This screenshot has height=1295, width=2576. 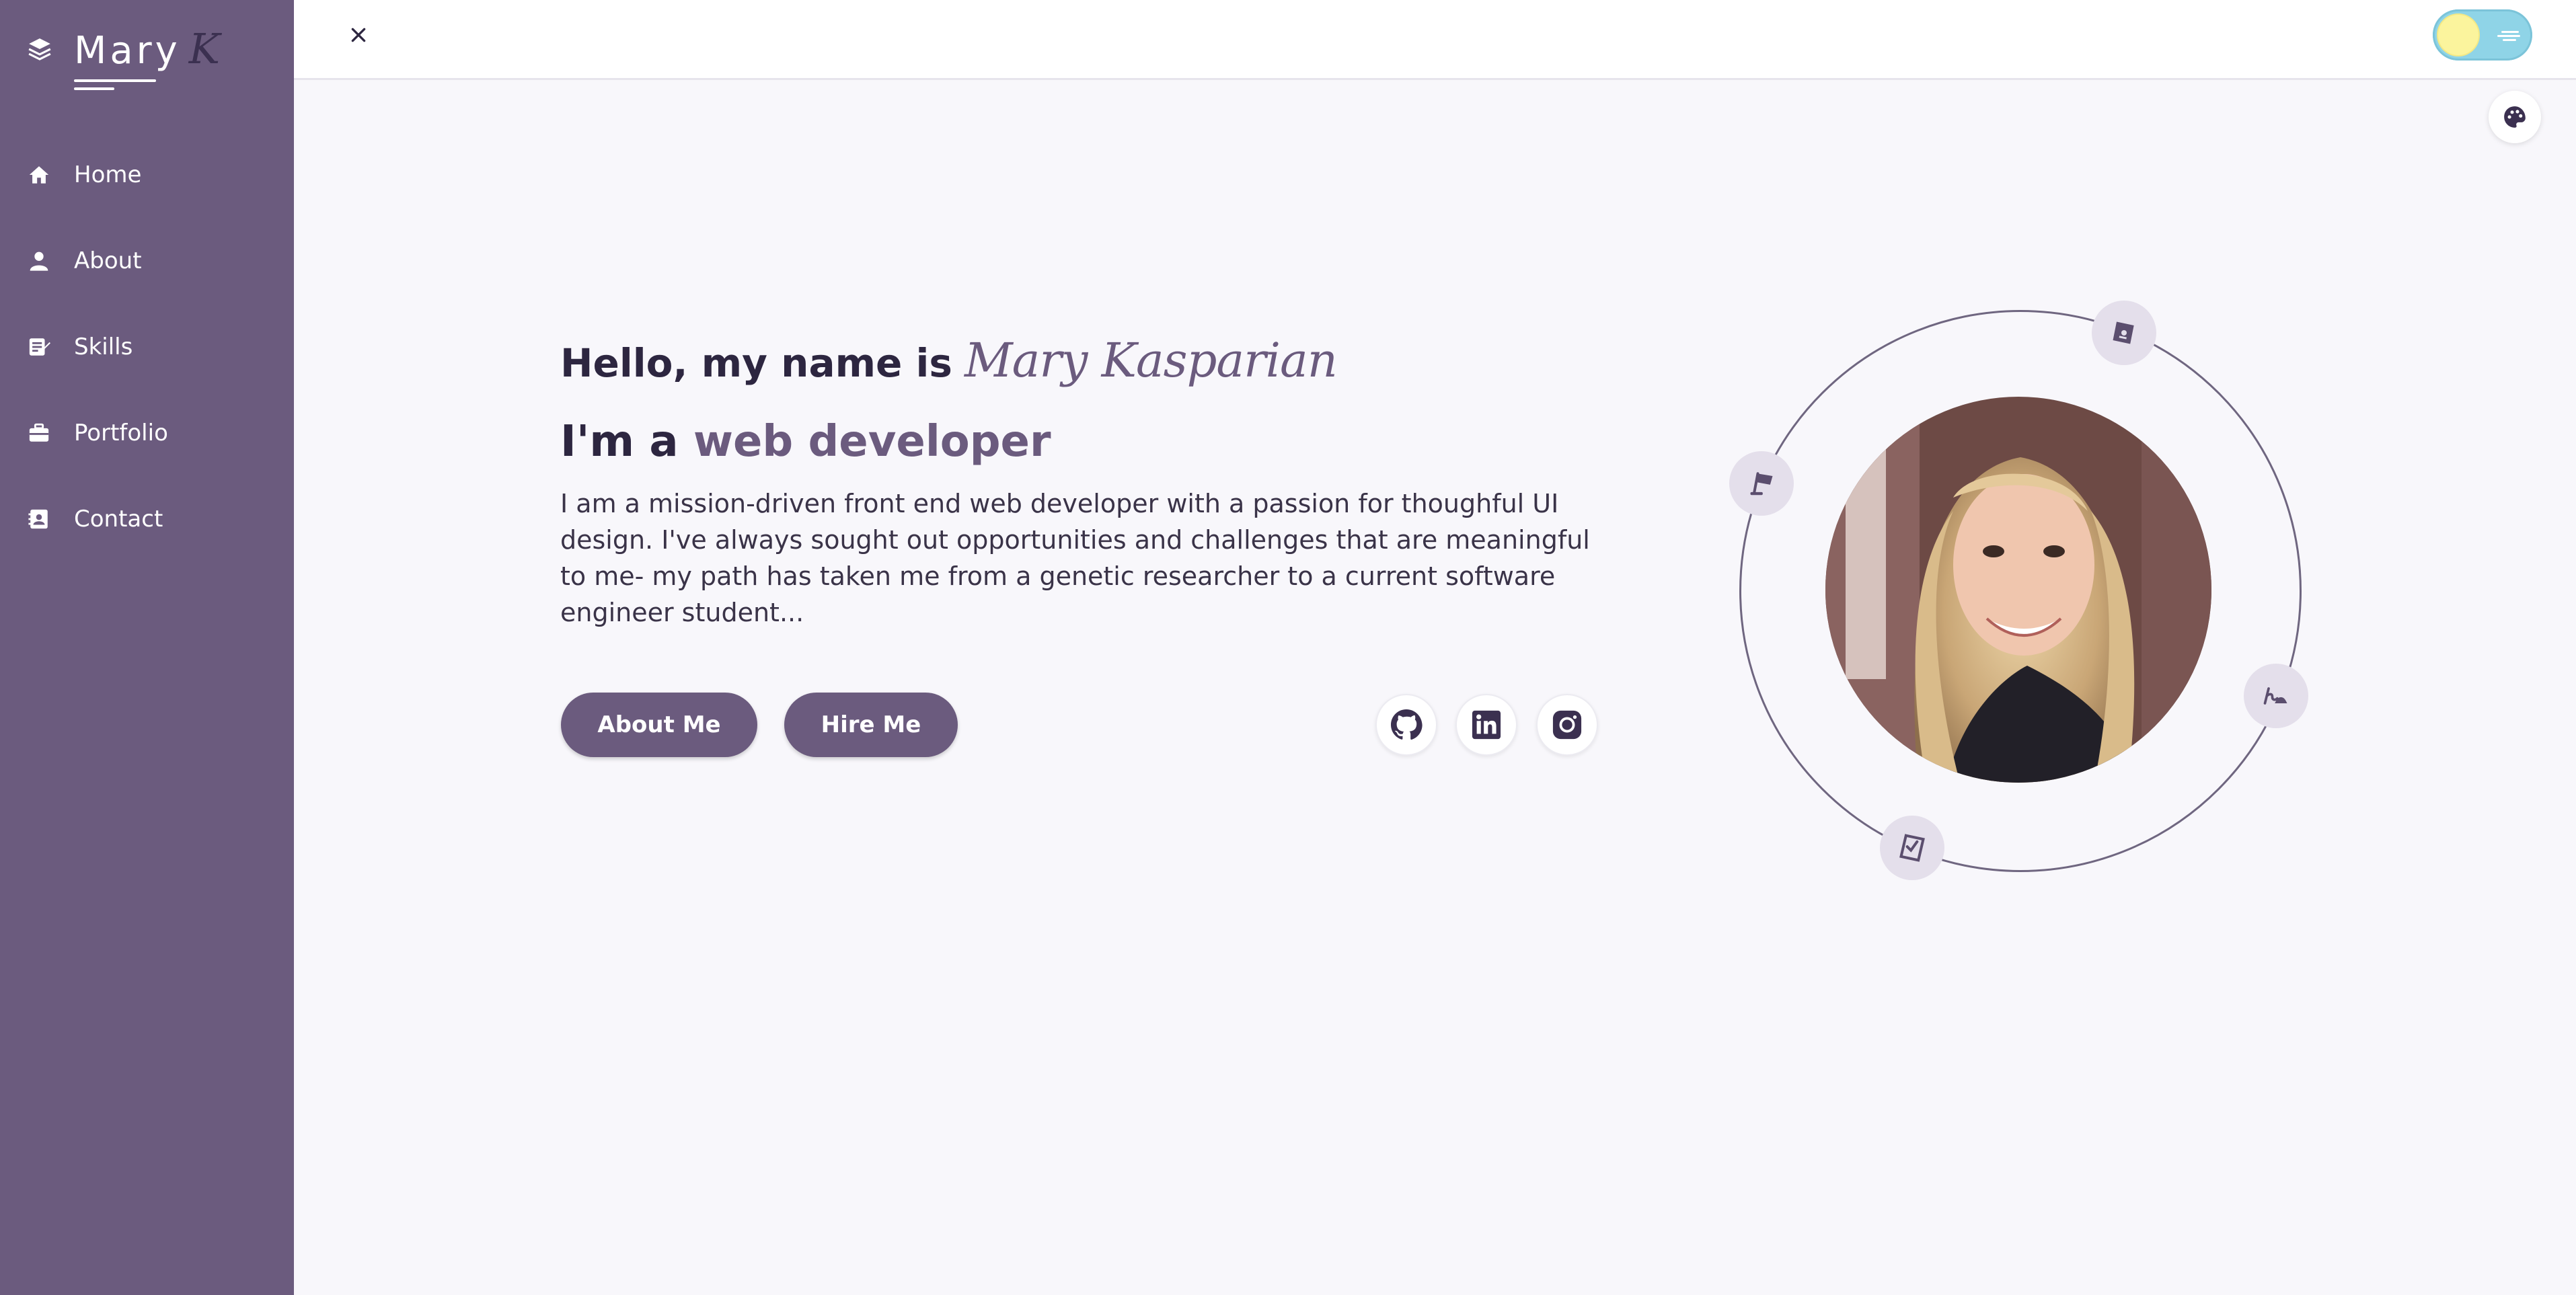 I want to click on theme-toggle, so click(x=2482, y=35).